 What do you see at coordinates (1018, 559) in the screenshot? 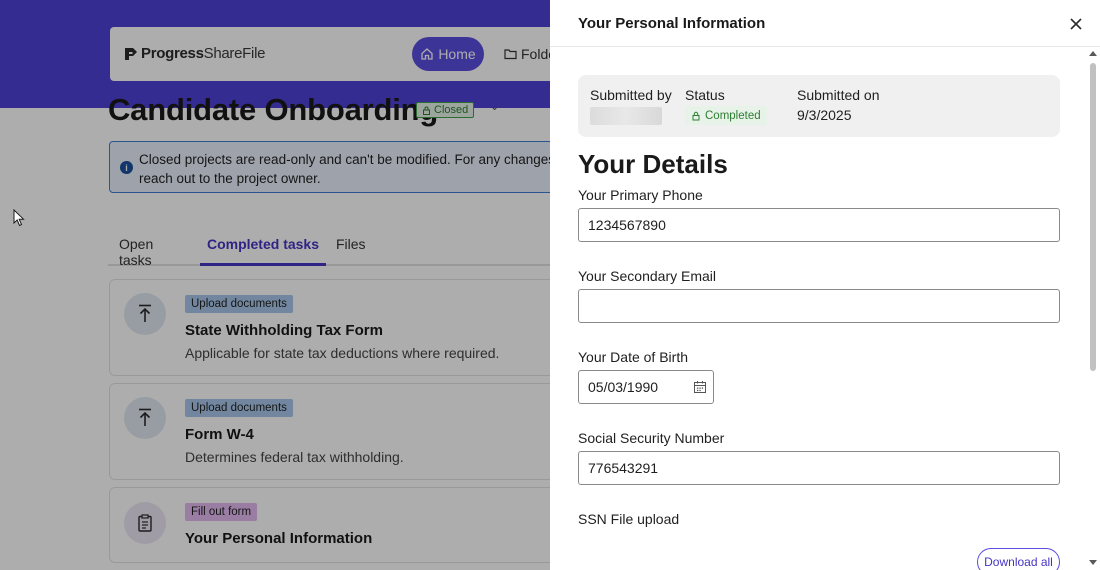
I see `download-all-button: Download all` at bounding box center [1018, 559].